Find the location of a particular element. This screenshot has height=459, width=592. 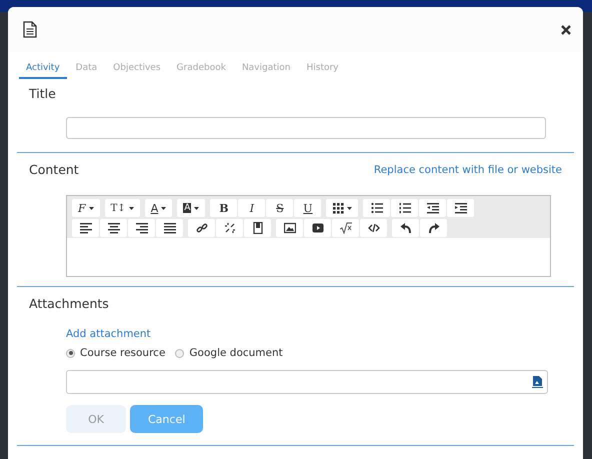

document-icon is located at coordinates (30, 29).